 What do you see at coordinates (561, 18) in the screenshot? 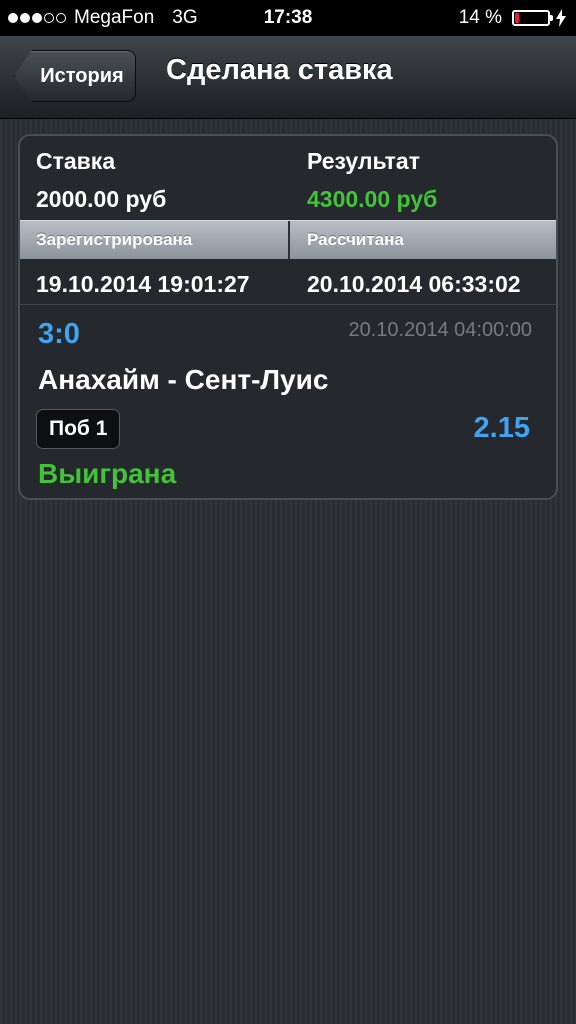
I see `bolt-icon` at bounding box center [561, 18].